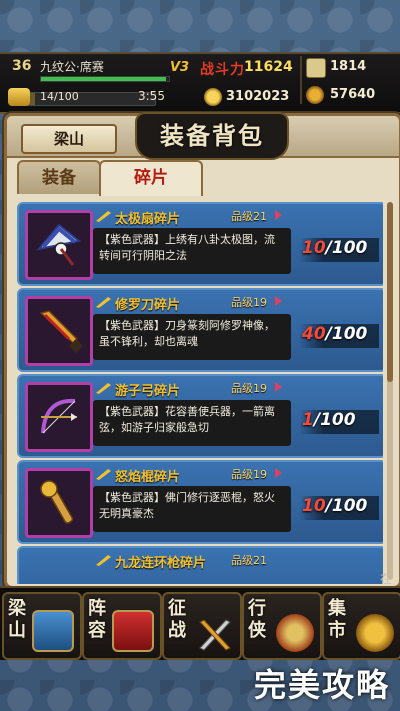 This screenshot has width=400, height=711. I want to click on bow-icon, so click(59, 417).